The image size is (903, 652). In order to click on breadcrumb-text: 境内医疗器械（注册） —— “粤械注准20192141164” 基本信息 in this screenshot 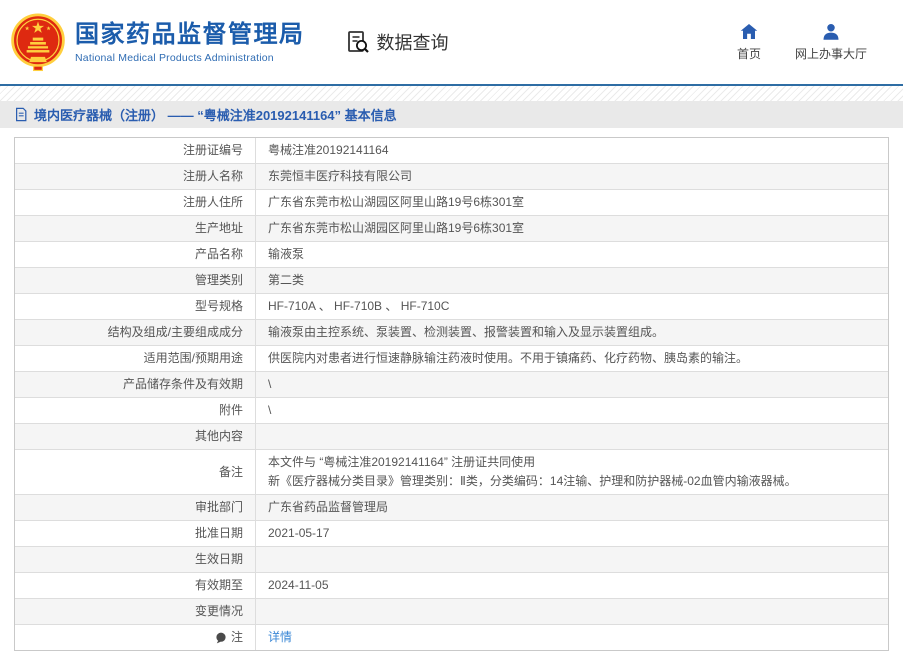, I will do `click(215, 115)`.